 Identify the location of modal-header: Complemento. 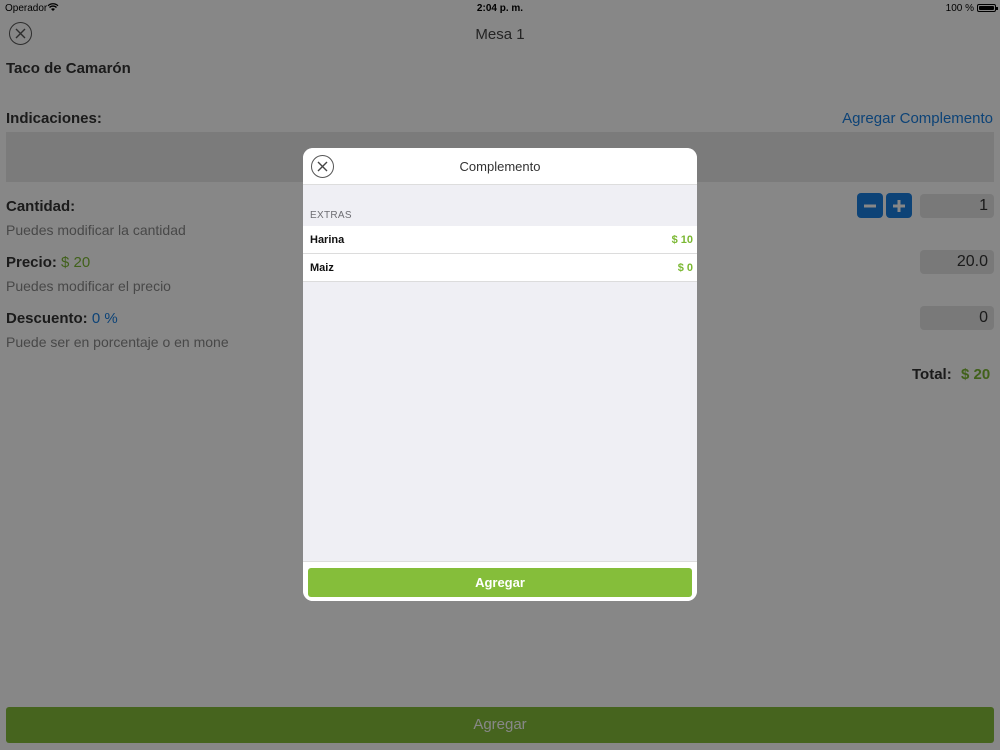
(500, 166).